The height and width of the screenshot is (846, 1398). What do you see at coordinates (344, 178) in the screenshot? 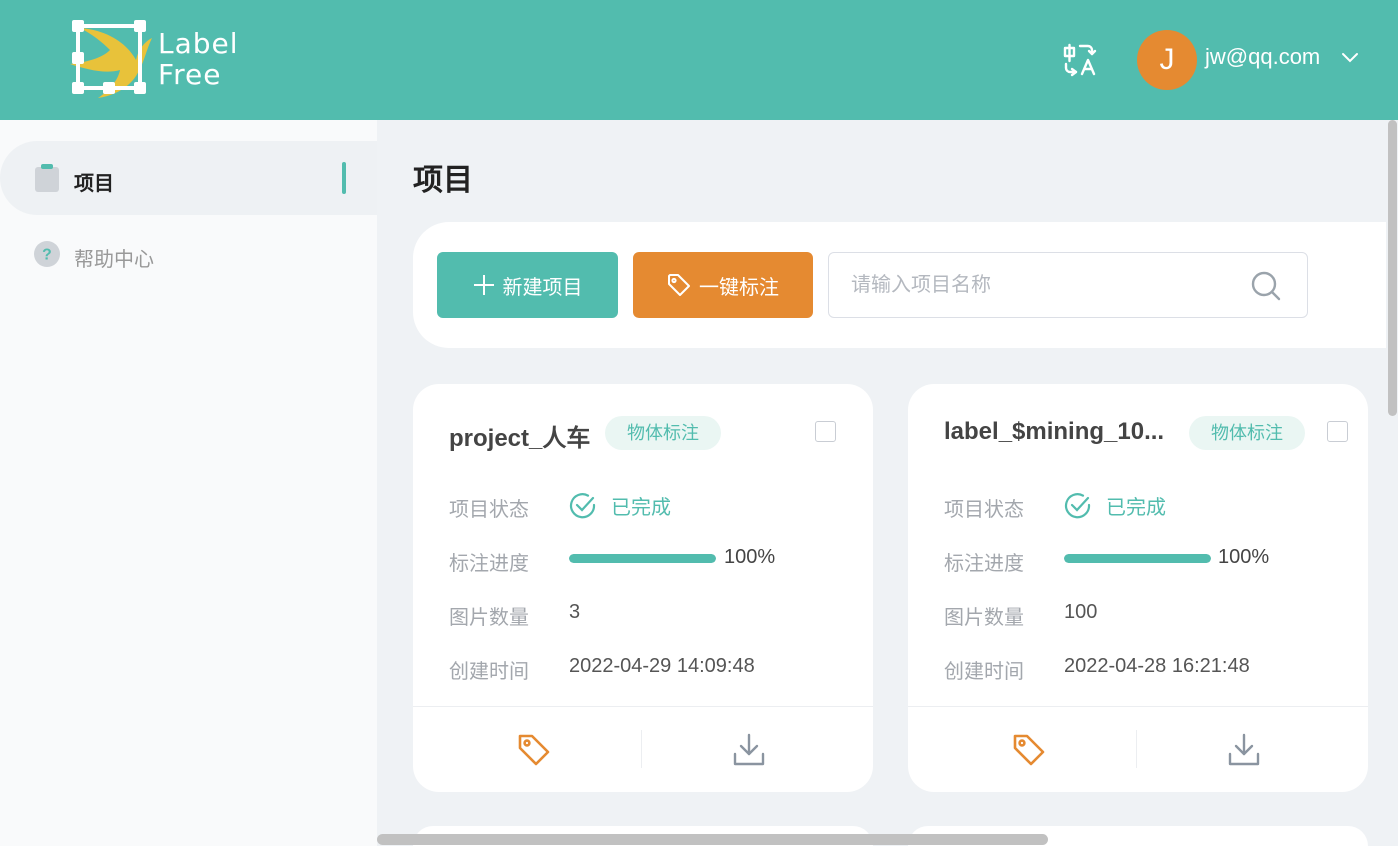
I see `active-indicator` at bounding box center [344, 178].